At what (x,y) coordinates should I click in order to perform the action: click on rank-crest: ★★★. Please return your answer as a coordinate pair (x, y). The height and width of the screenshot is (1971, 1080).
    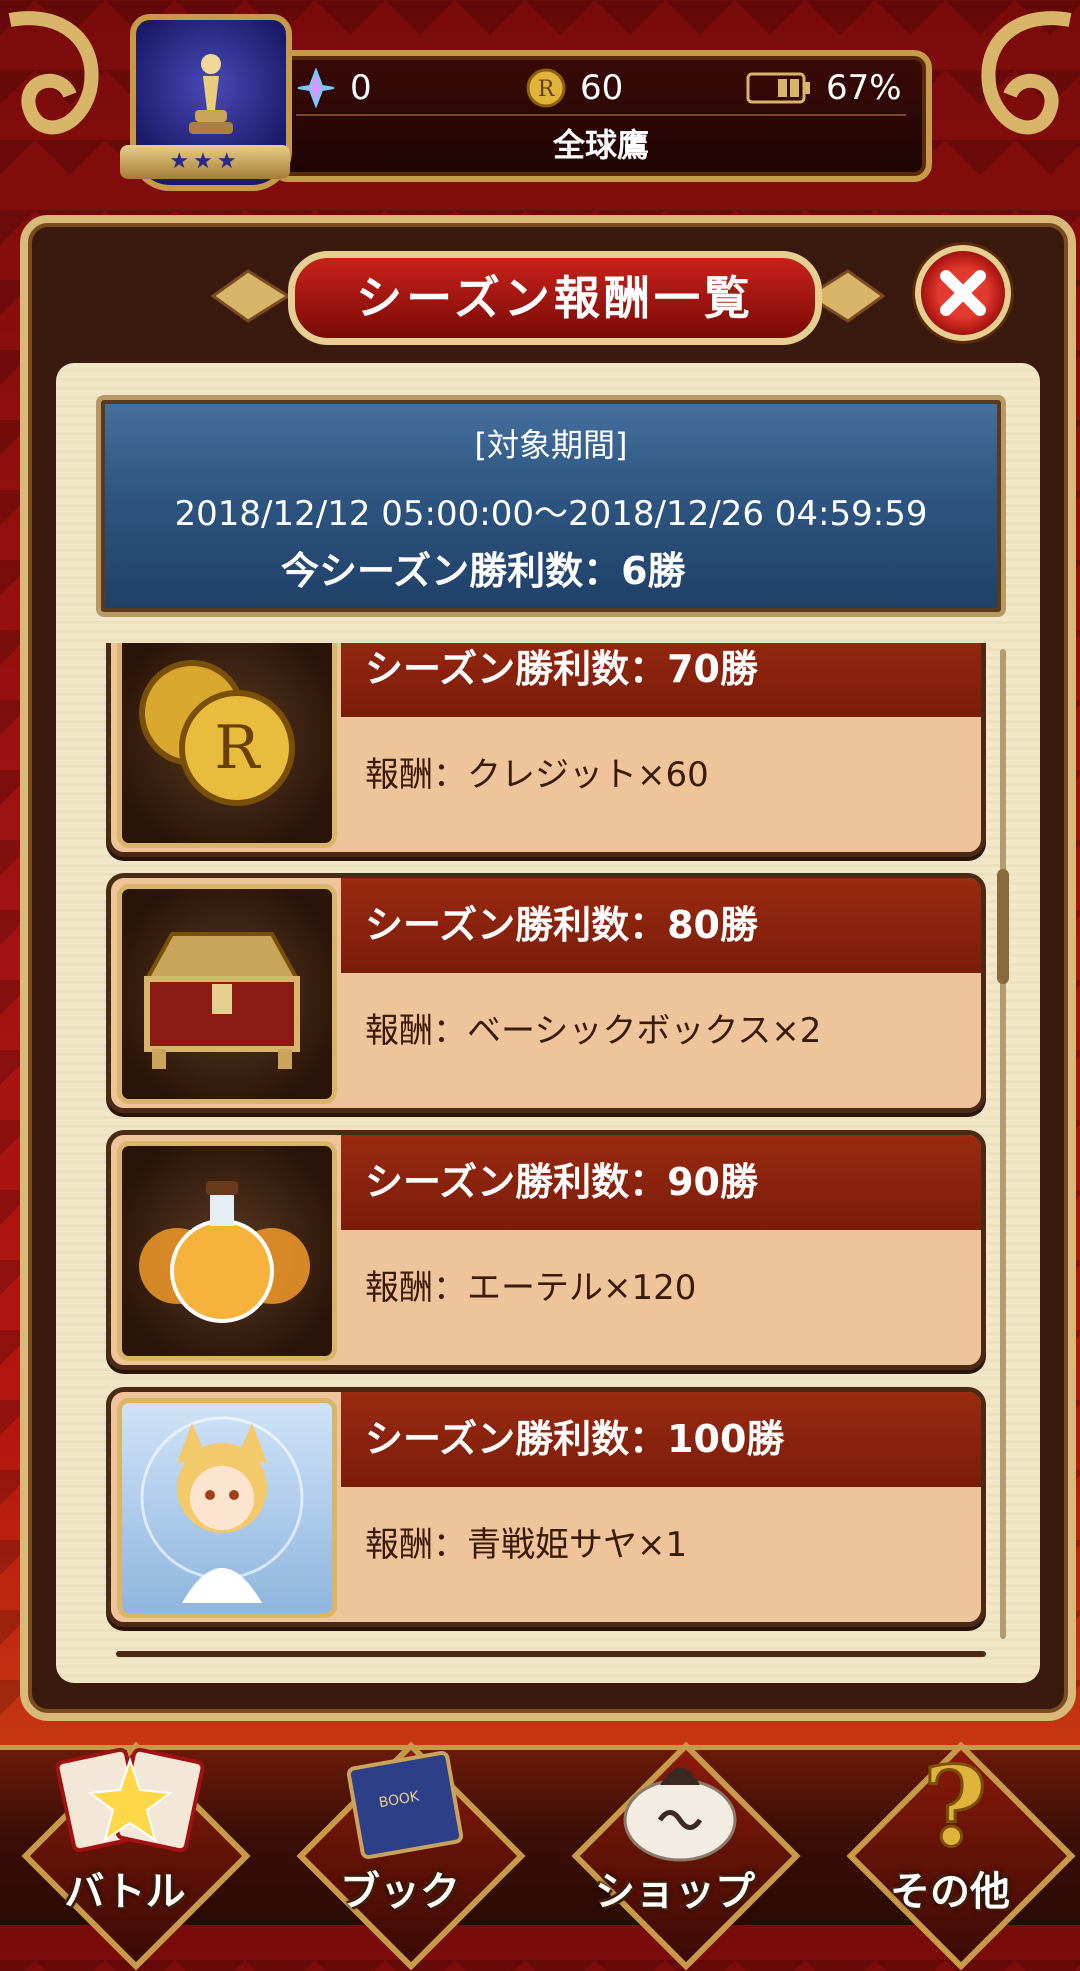
    Looking at the image, I should click on (206, 102).